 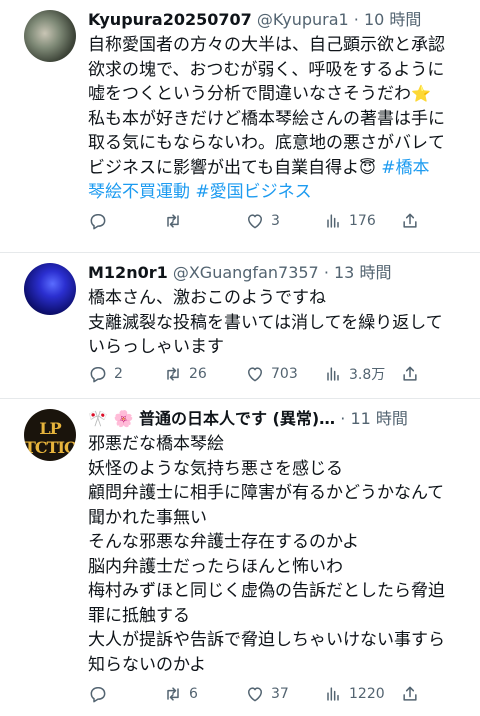 What do you see at coordinates (266, 118) in the screenshot?
I see `text-line: 私も本が好きだけど橋本琴絵さんの著書は手に` at bounding box center [266, 118].